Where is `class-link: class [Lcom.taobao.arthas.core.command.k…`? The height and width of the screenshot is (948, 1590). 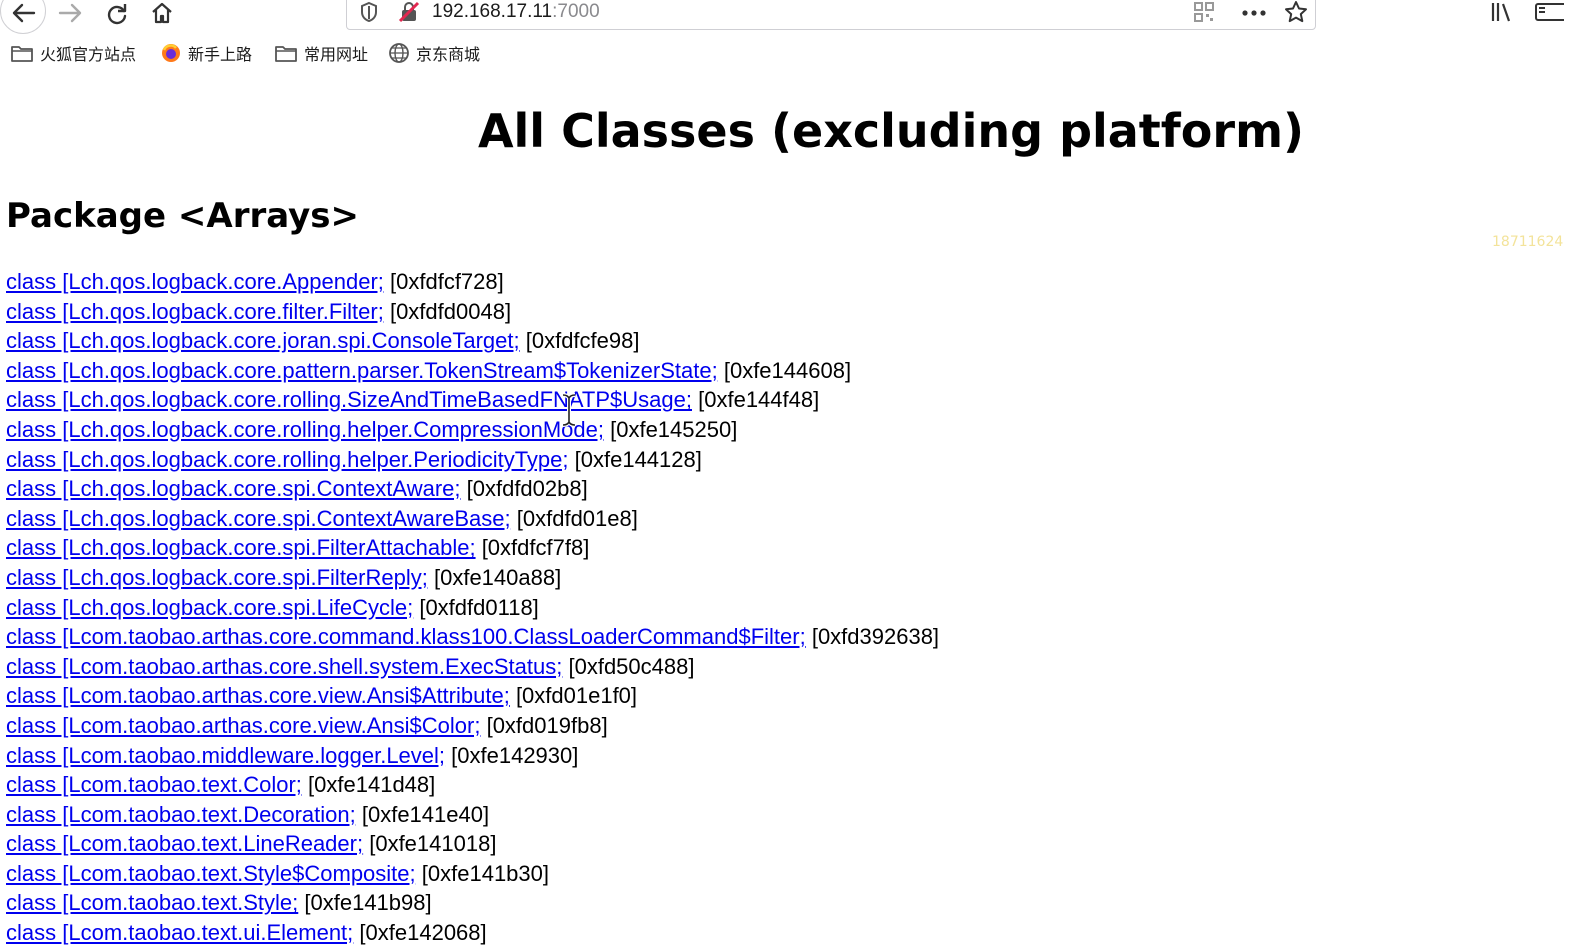
class-link: class [Lcom.taobao.arthas.core.command.k… is located at coordinates (406, 636).